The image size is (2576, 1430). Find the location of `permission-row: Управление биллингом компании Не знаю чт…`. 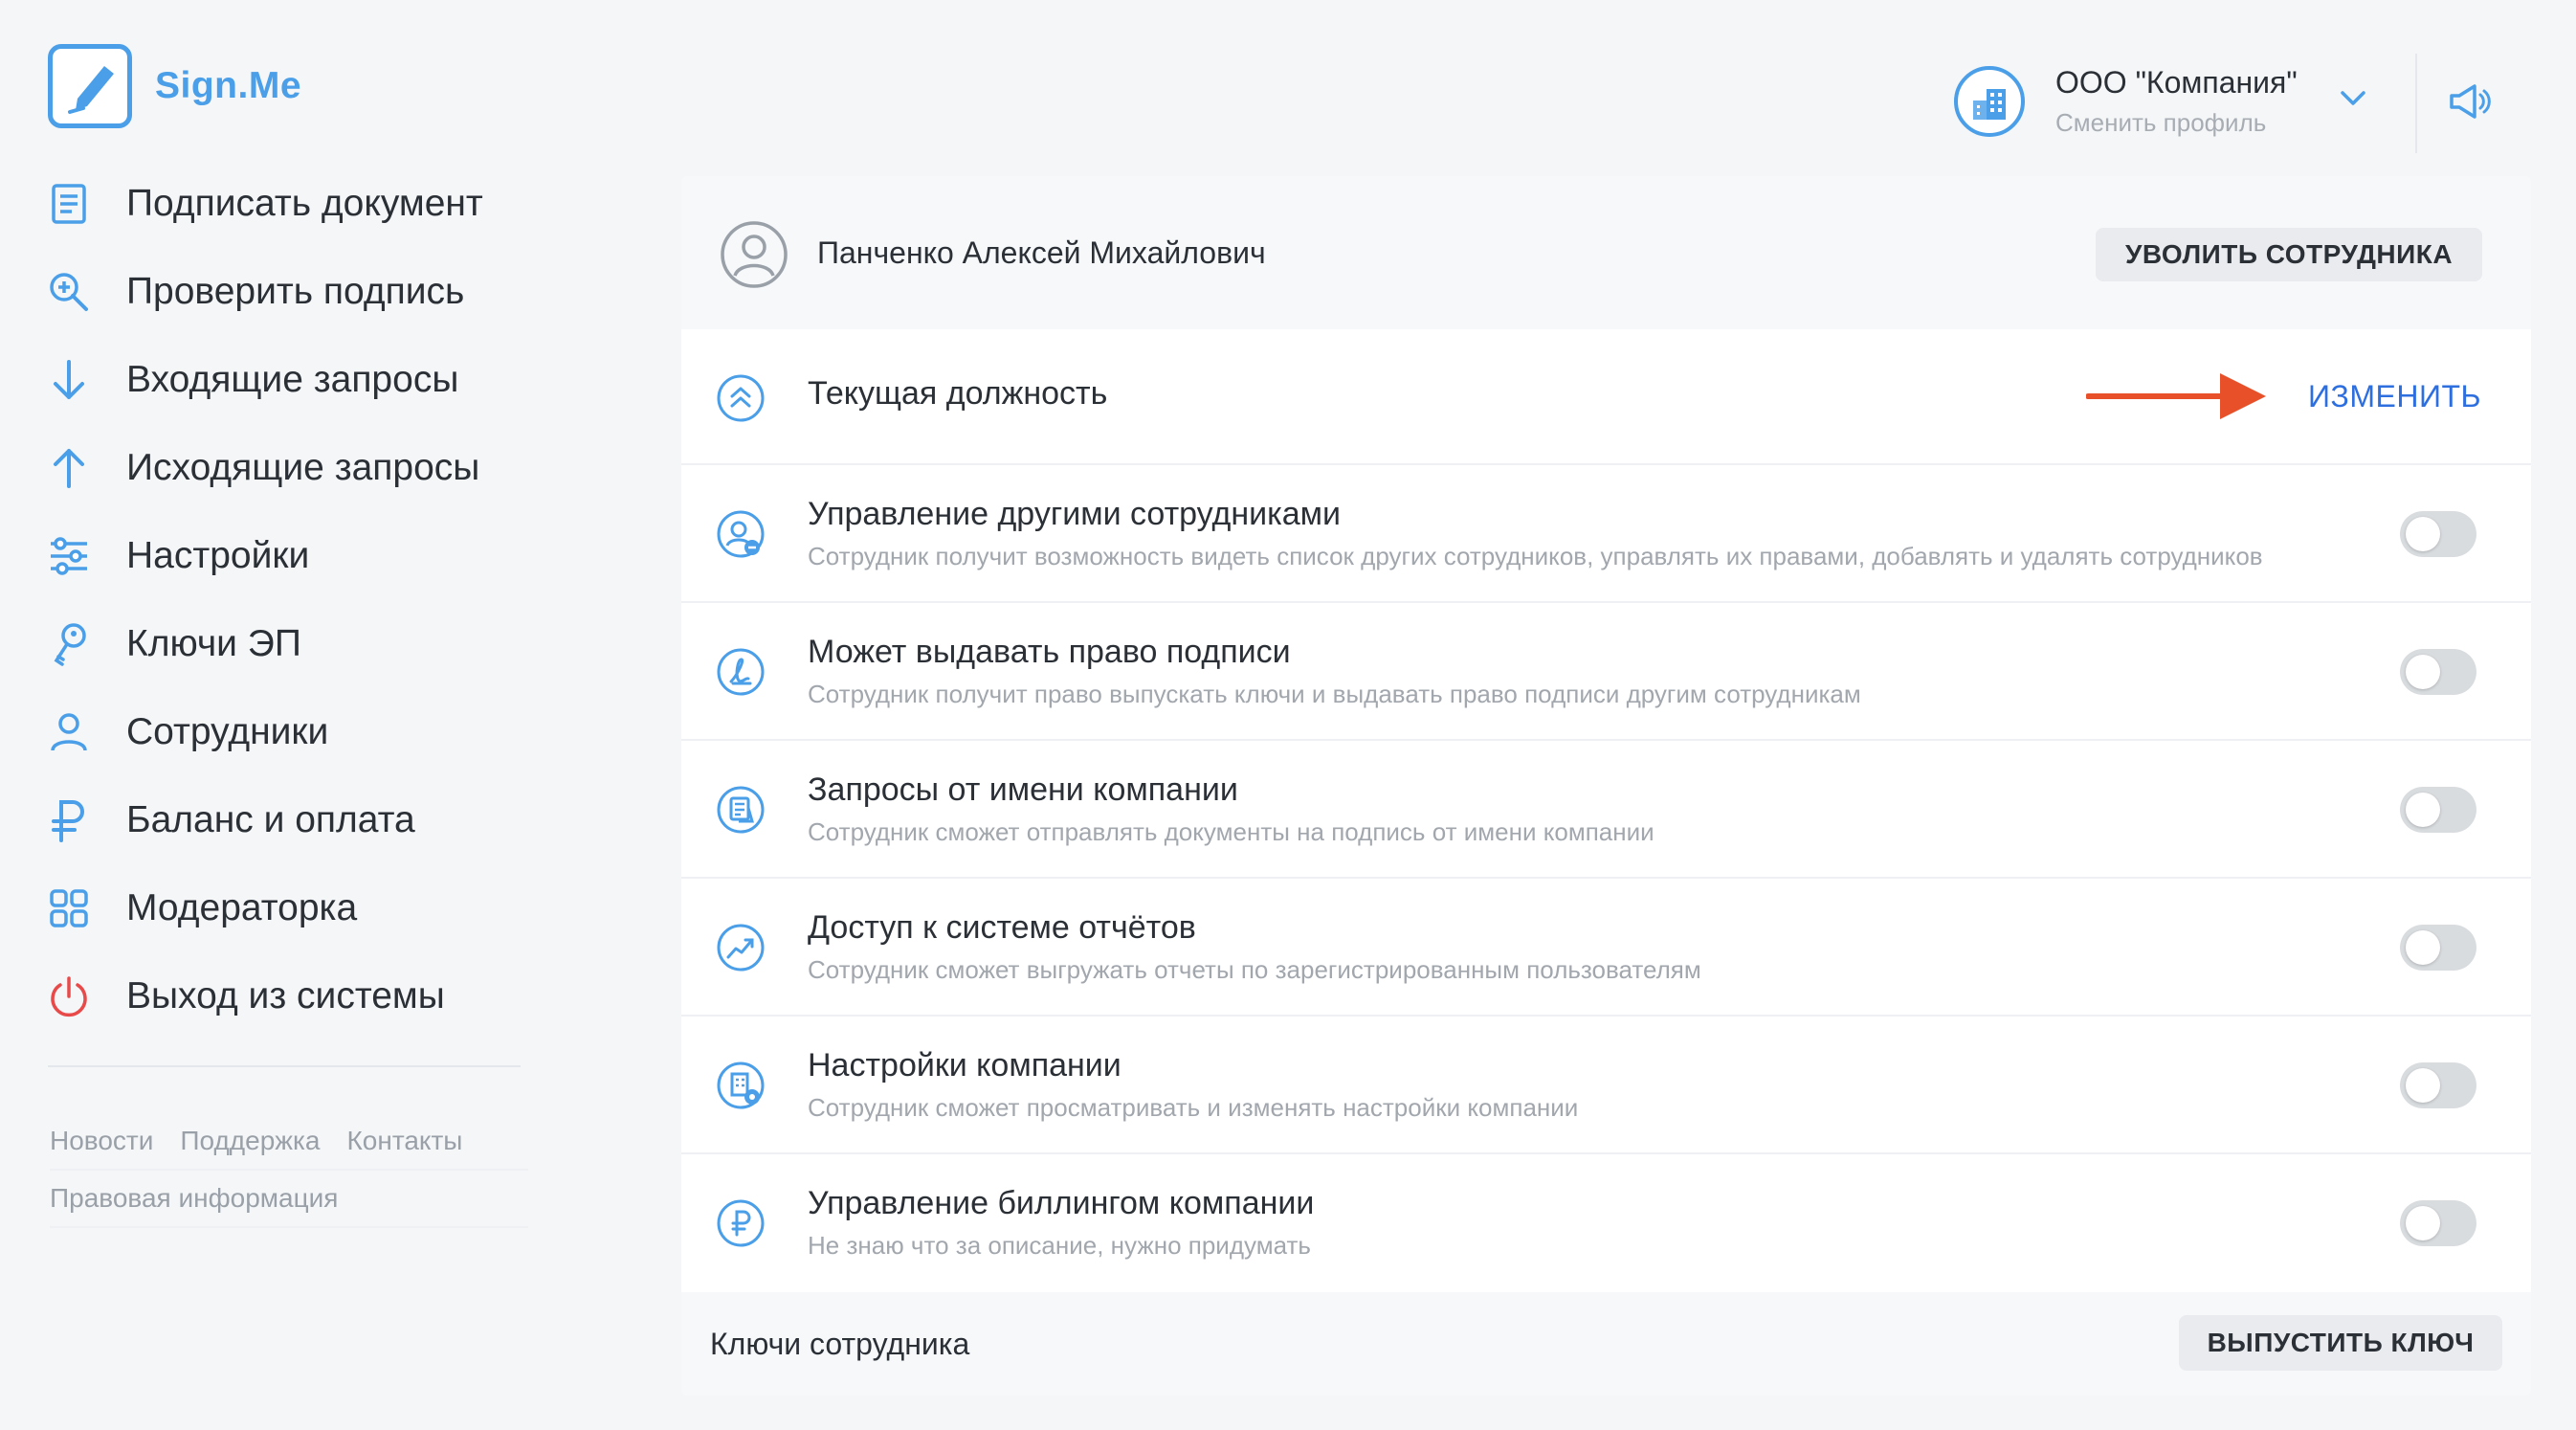

permission-row: Управление биллингом компании Не знаю чт… is located at coordinates (1606, 1223).